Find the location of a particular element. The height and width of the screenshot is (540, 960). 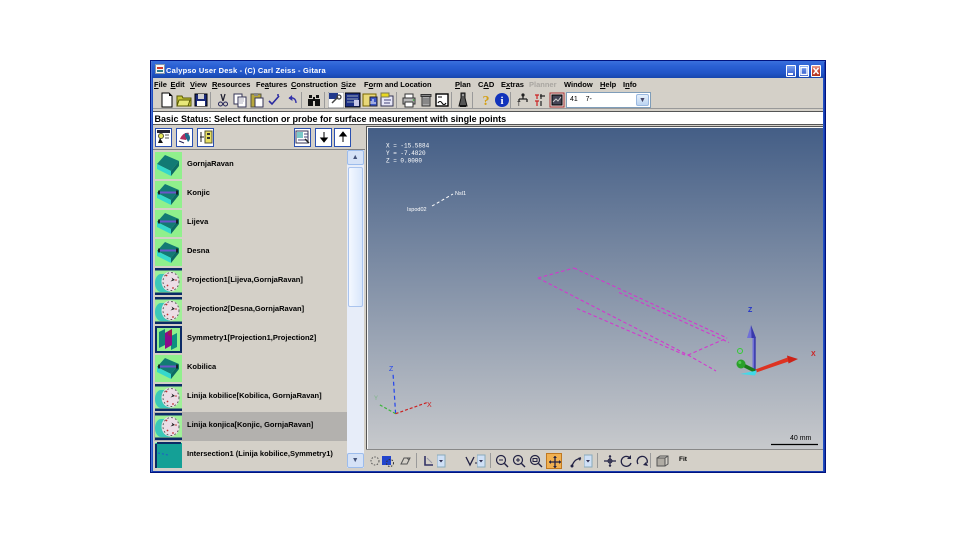

svg-text: Z = 0.0000 is located at coordinates (404, 161).